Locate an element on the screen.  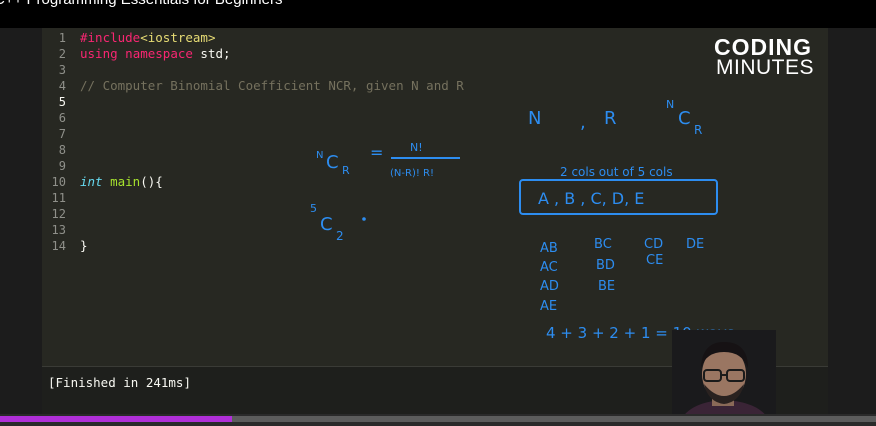
code-token: #include is located at coordinates (110, 37).